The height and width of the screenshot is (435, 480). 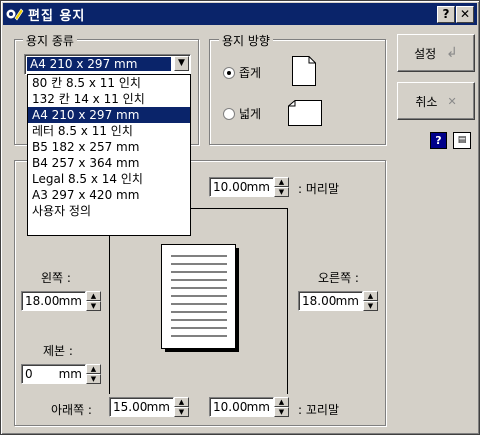 I want to click on paper-type-option: Legal 8.5 x 14 인치, so click(x=109, y=179).